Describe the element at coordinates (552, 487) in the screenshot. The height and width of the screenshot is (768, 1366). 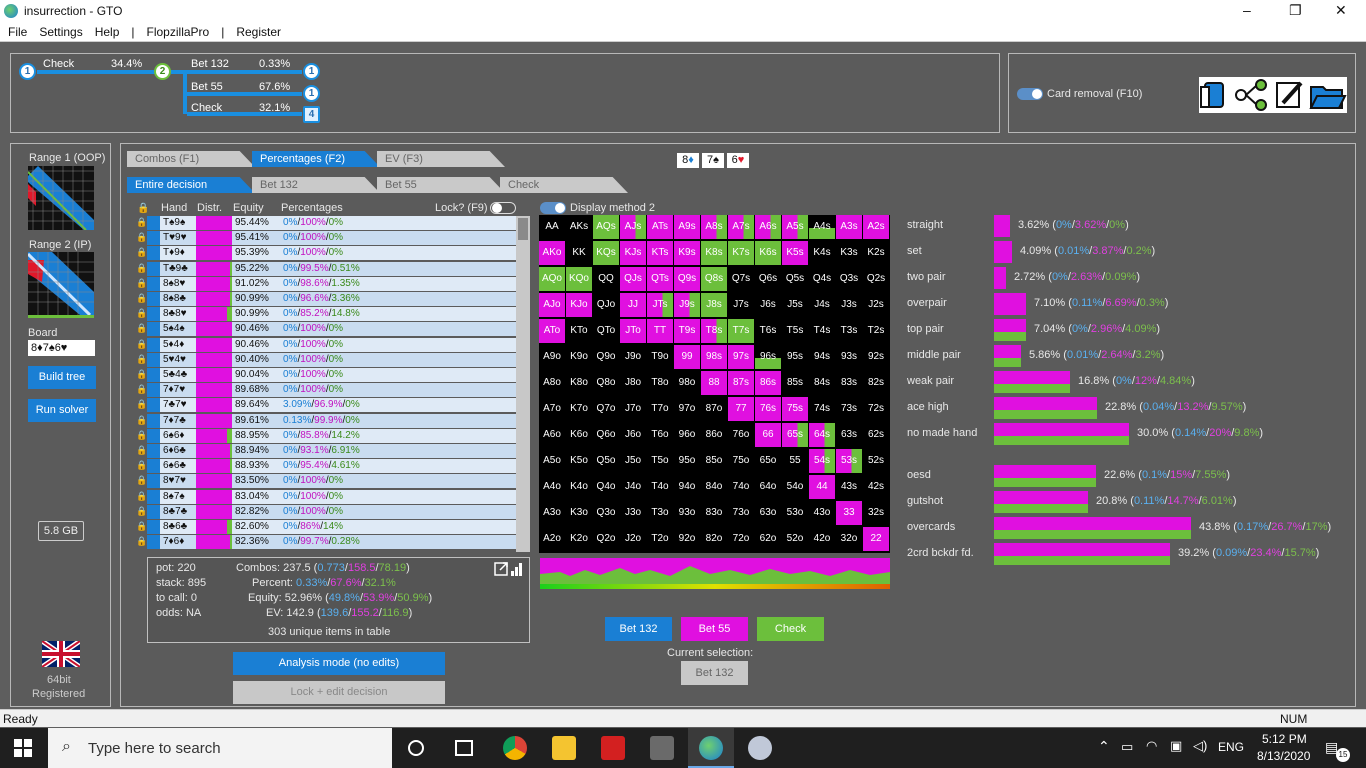
I see `matrix-cell-A4o: A4o` at that location.